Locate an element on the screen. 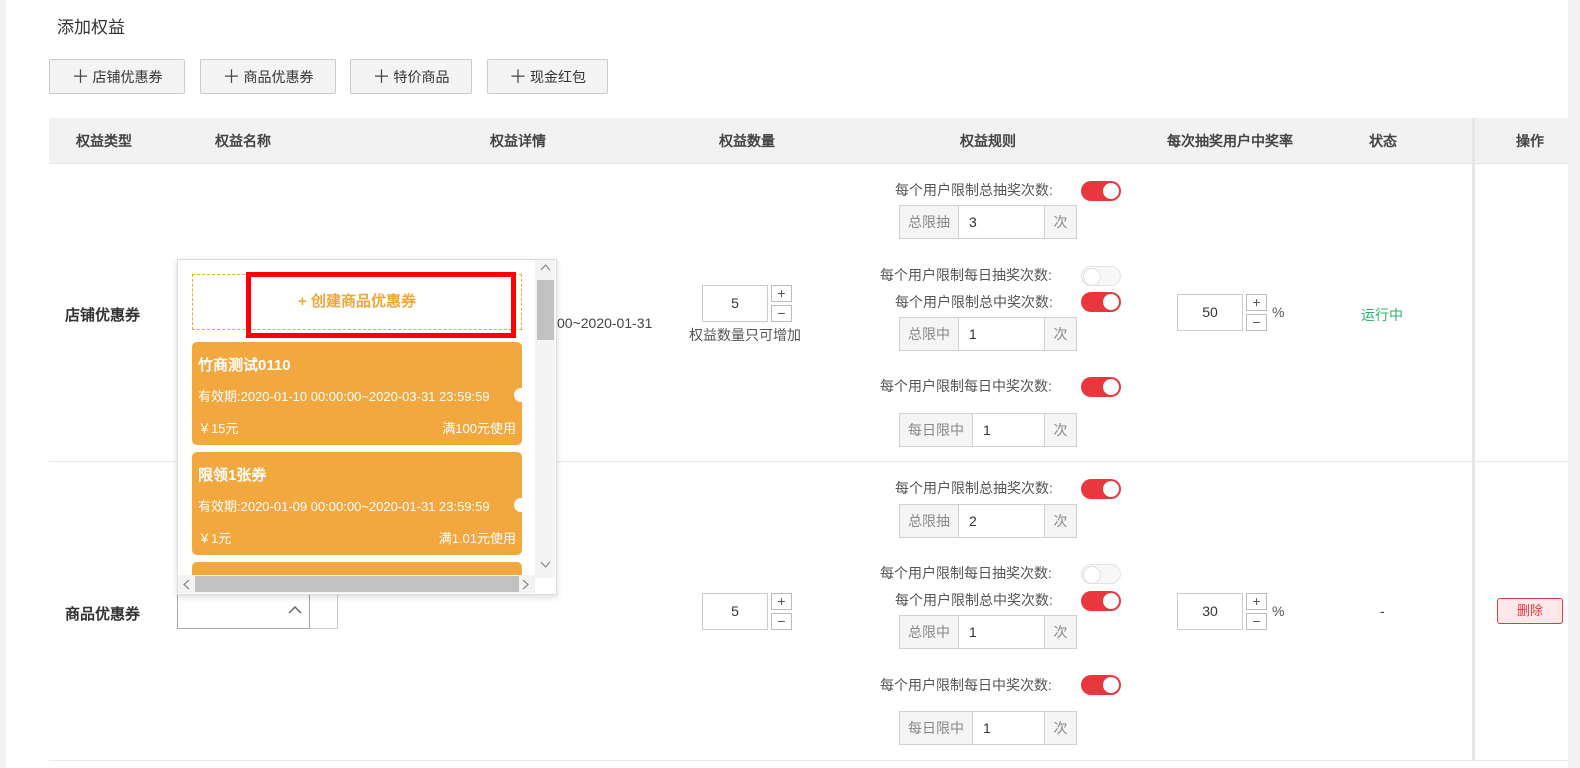 This screenshot has width=1580, height=768. row-1-quantity-input: 5 is located at coordinates (735, 303).